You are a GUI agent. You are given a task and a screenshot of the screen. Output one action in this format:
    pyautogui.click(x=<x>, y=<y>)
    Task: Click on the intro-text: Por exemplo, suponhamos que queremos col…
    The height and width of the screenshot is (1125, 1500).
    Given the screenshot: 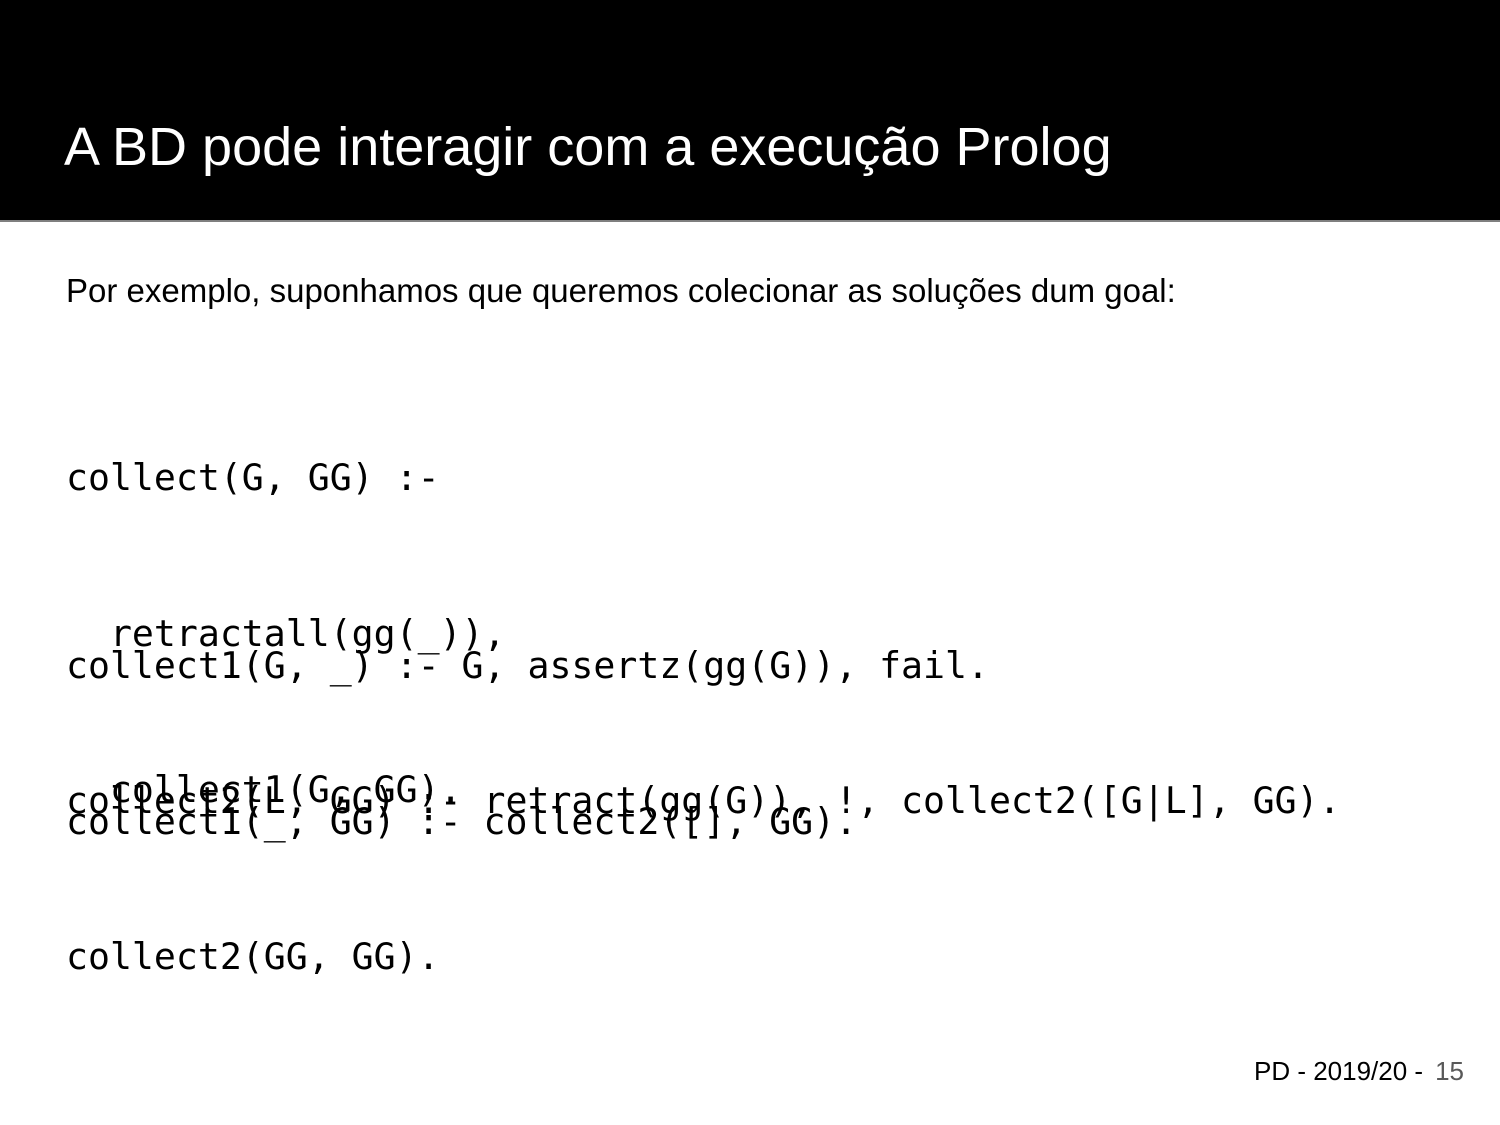 What is the action you would take?
    pyautogui.click(x=621, y=290)
    